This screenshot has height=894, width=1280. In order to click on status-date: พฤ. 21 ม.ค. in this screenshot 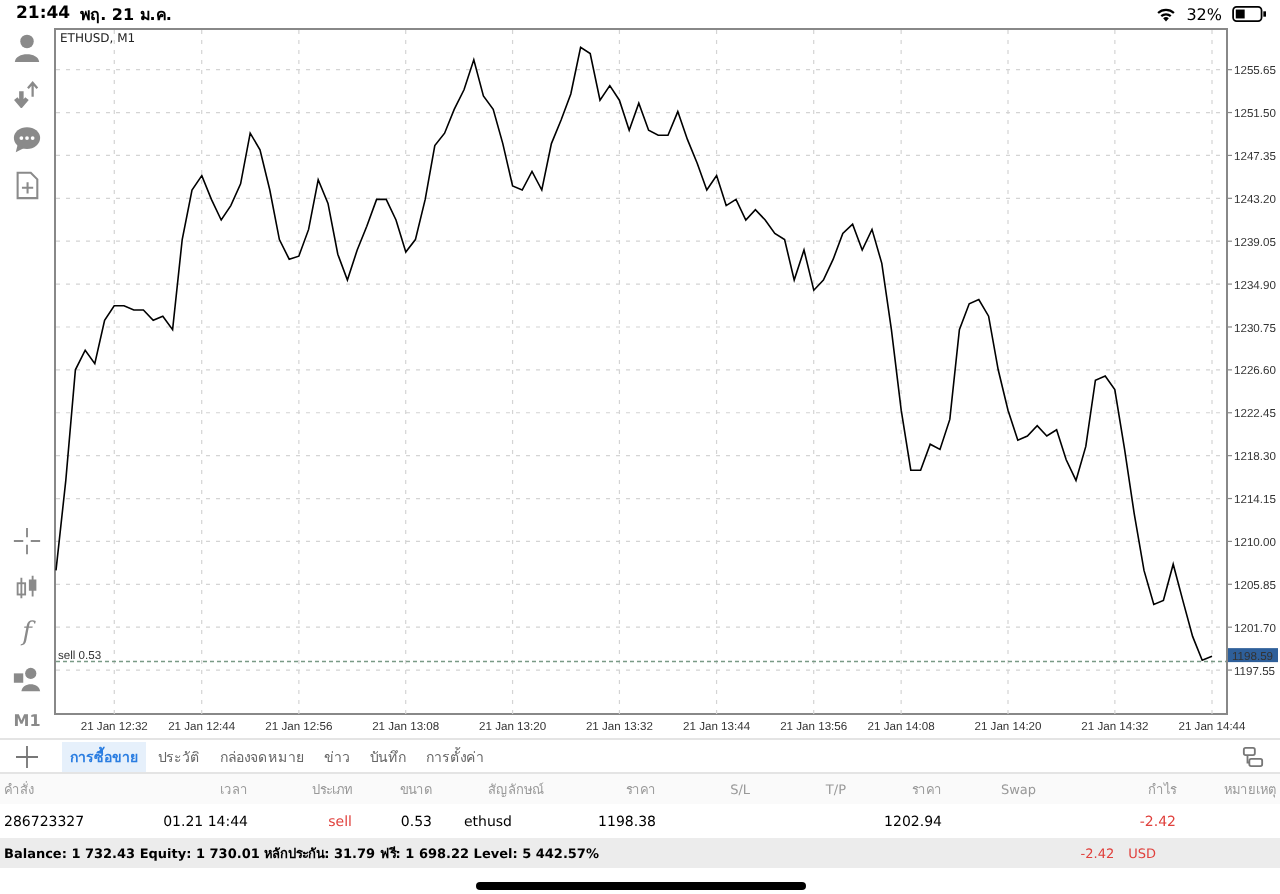, I will do `click(126, 15)`.